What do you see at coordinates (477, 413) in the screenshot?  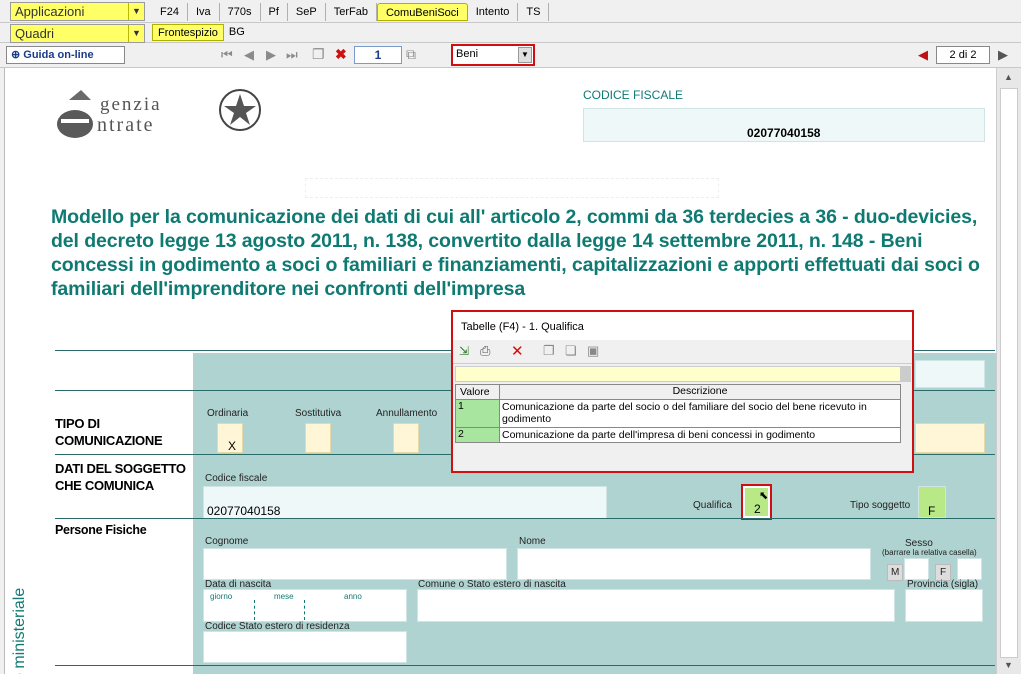 I see `row-valore: 1` at bounding box center [477, 413].